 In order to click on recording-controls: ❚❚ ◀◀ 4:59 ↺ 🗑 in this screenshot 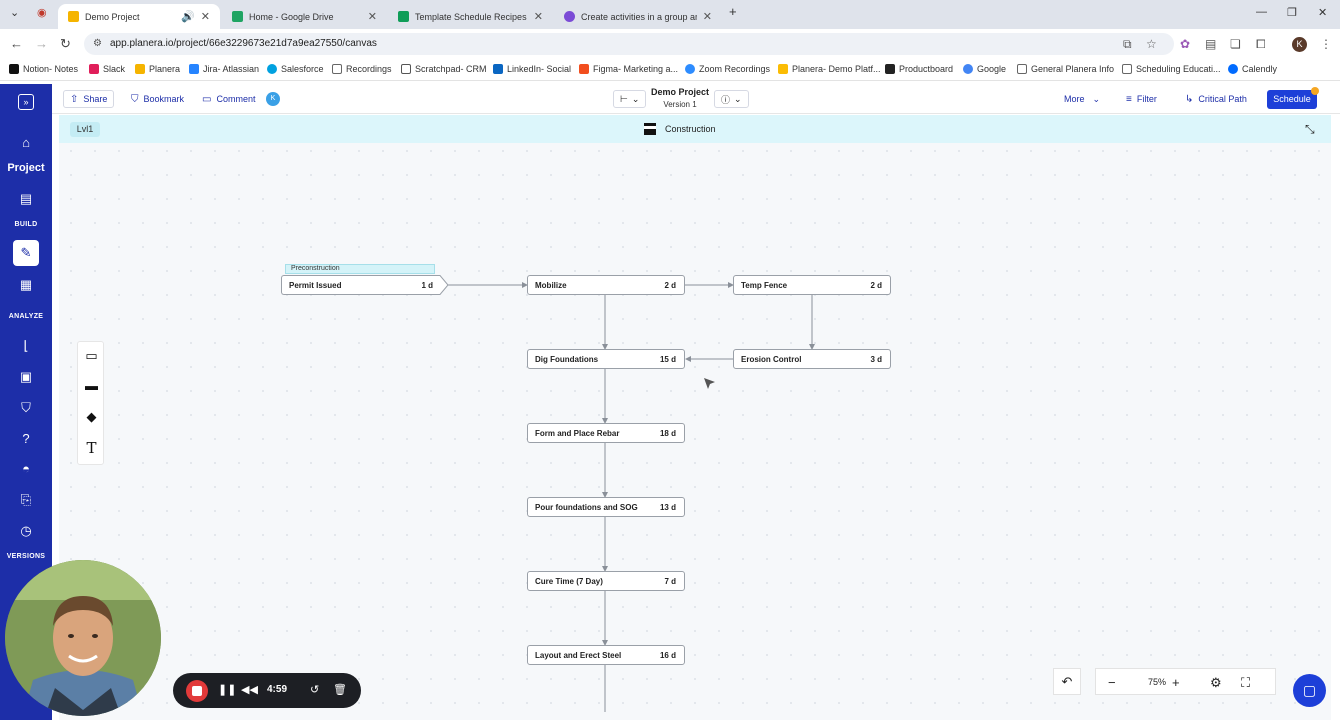, I will do `click(267, 690)`.